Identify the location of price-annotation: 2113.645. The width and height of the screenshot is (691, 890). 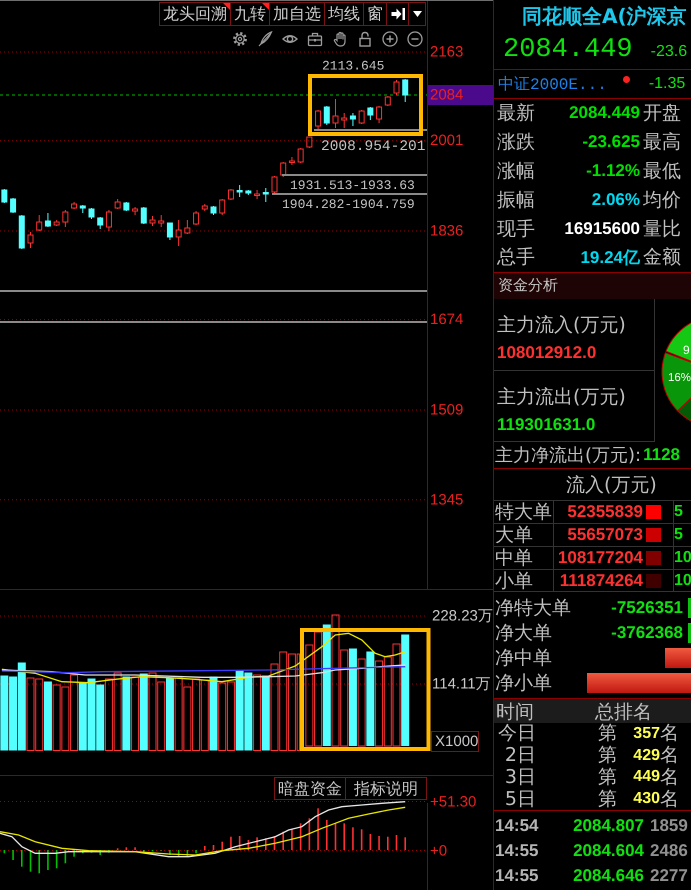
(353, 66).